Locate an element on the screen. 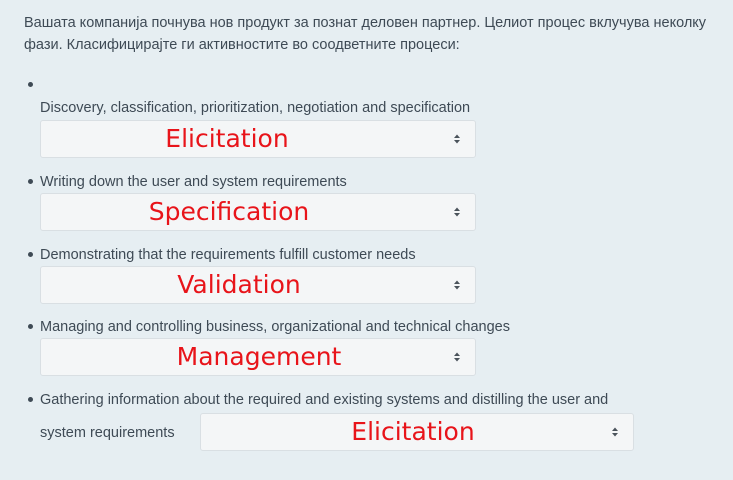 The height and width of the screenshot is (480, 733). answer-select-1: Elicitation is located at coordinates (258, 139).